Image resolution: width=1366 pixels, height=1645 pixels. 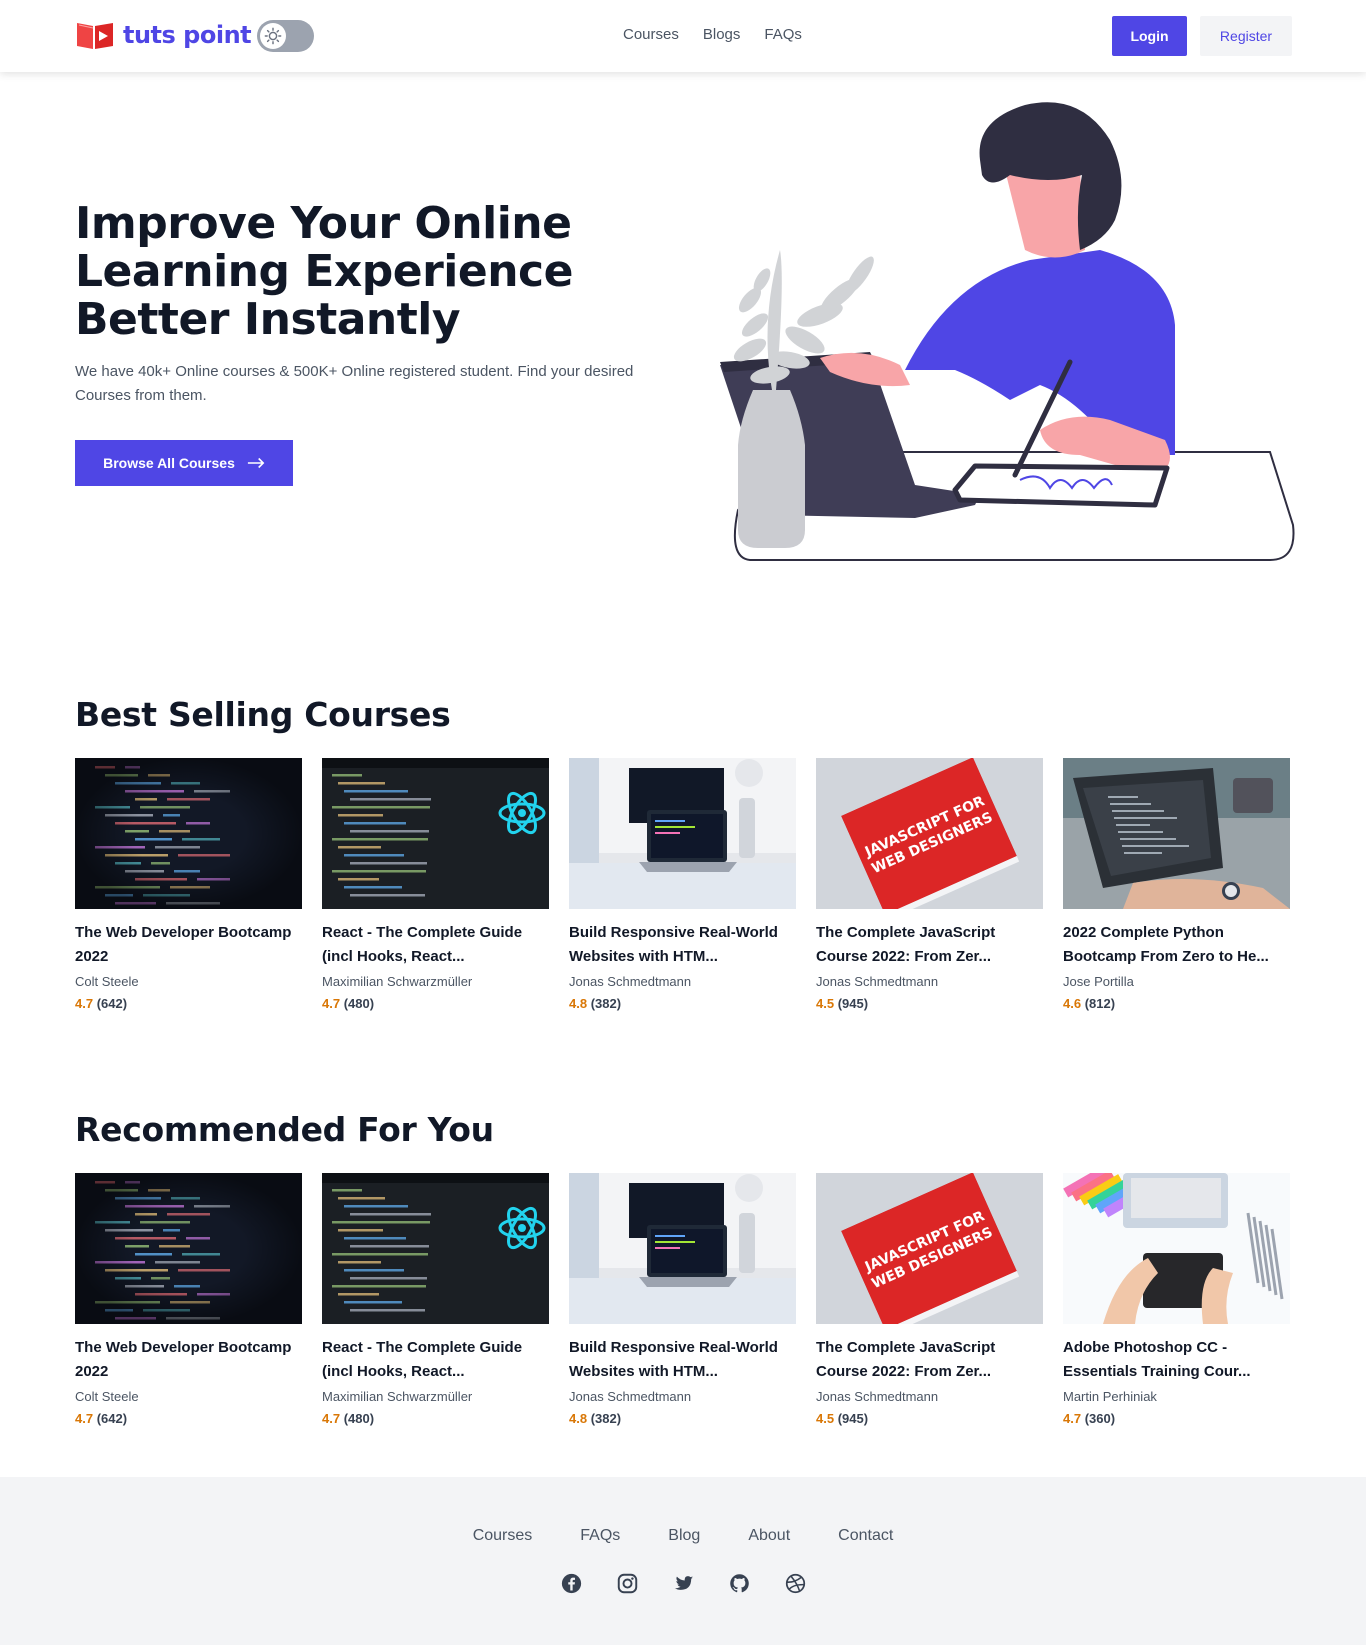 I want to click on twitter-icon, so click(x=683, y=1583).